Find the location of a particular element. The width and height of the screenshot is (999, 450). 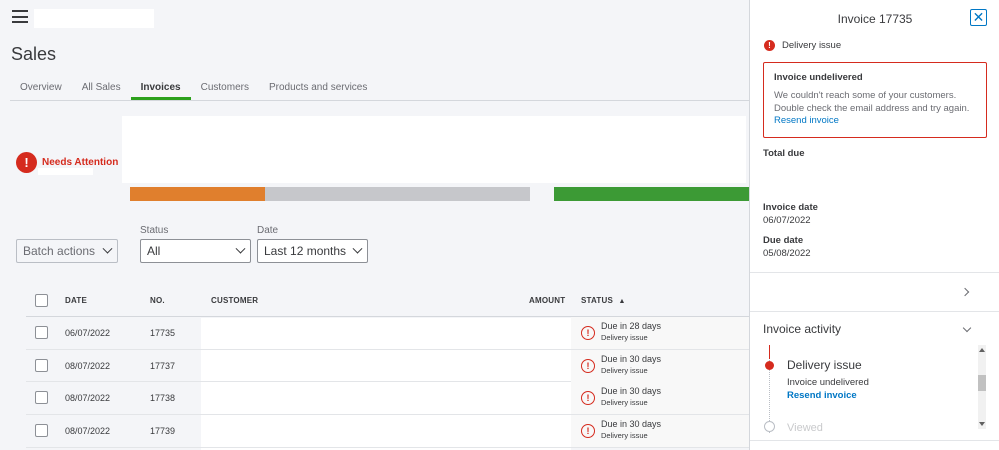

activity-title: Invoice activity is located at coordinates (802, 329).